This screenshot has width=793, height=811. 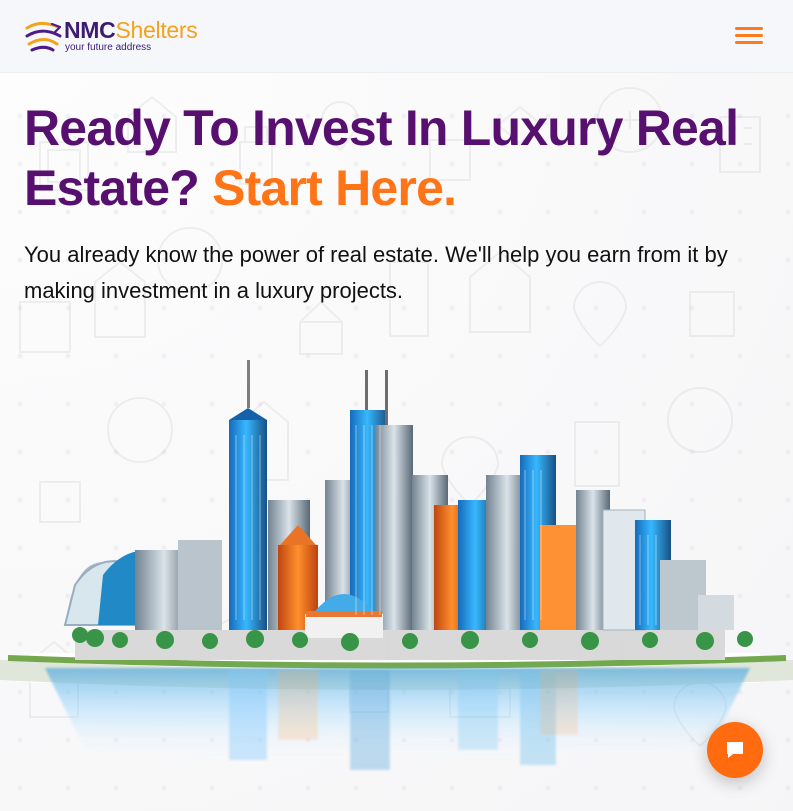 I want to click on brand-name: NMCShelters, so click(x=131, y=30).